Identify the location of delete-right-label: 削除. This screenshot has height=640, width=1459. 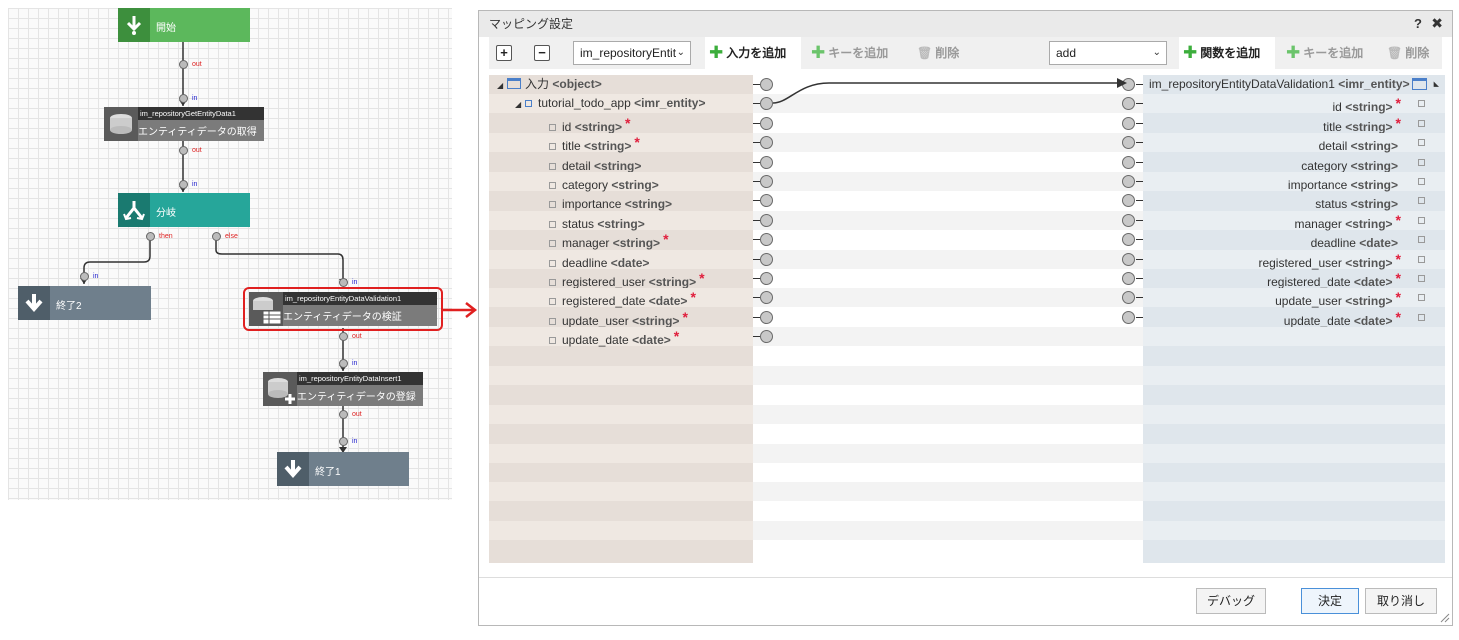
(1417, 53).